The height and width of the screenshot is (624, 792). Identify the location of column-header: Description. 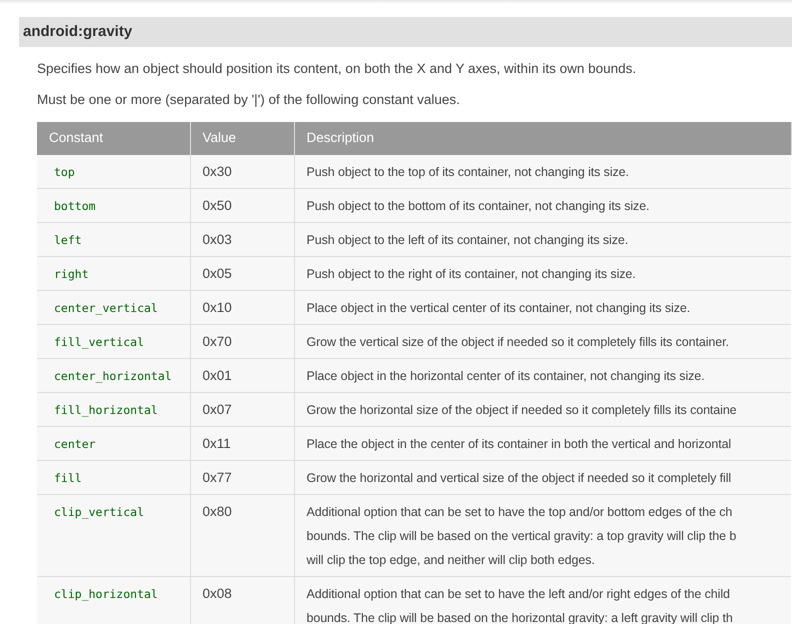
(542, 138).